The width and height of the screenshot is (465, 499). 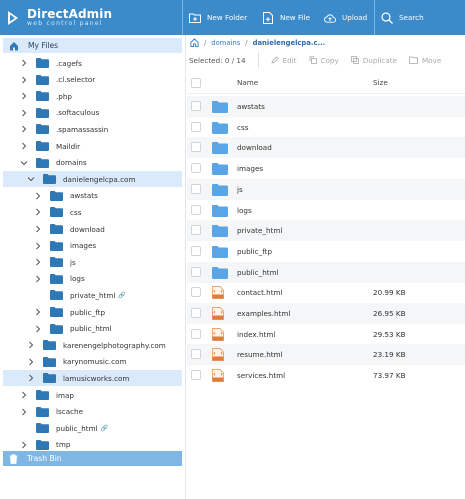 What do you see at coordinates (380, 82) in the screenshot?
I see `size-column-header: Size` at bounding box center [380, 82].